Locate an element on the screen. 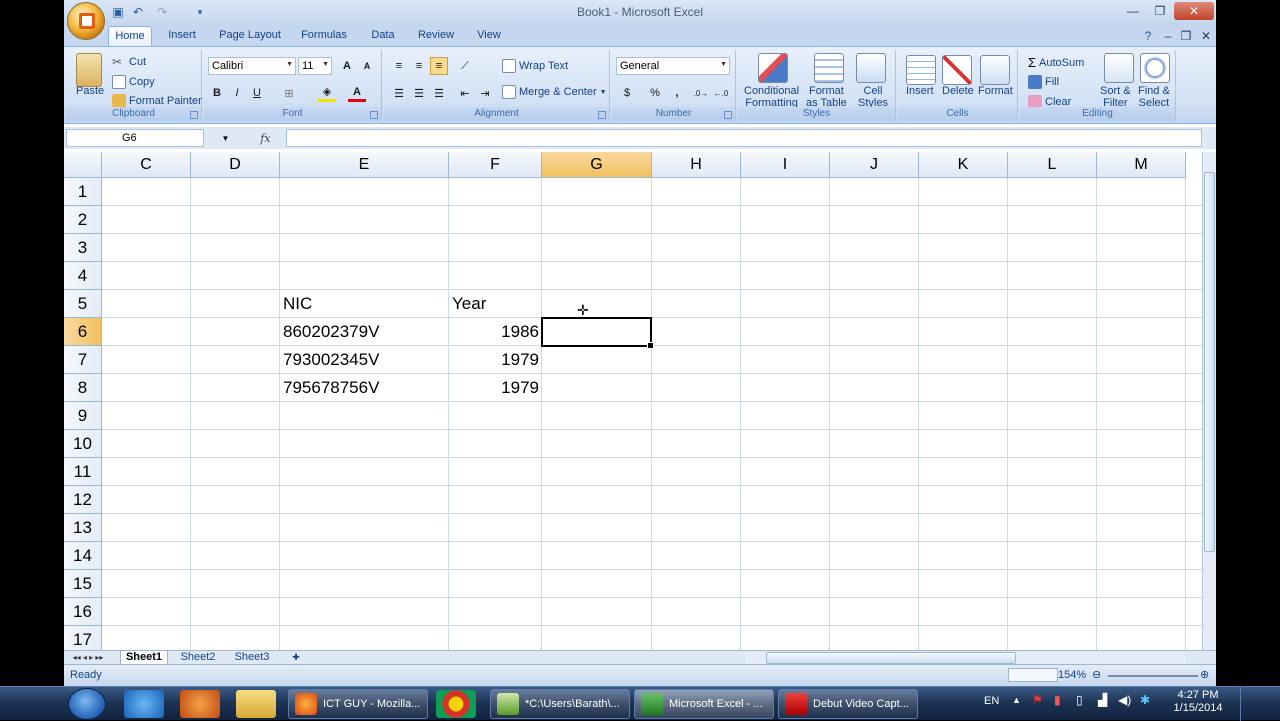 The image size is (1280, 721). cell-e7: 793002345V is located at coordinates (331, 360).